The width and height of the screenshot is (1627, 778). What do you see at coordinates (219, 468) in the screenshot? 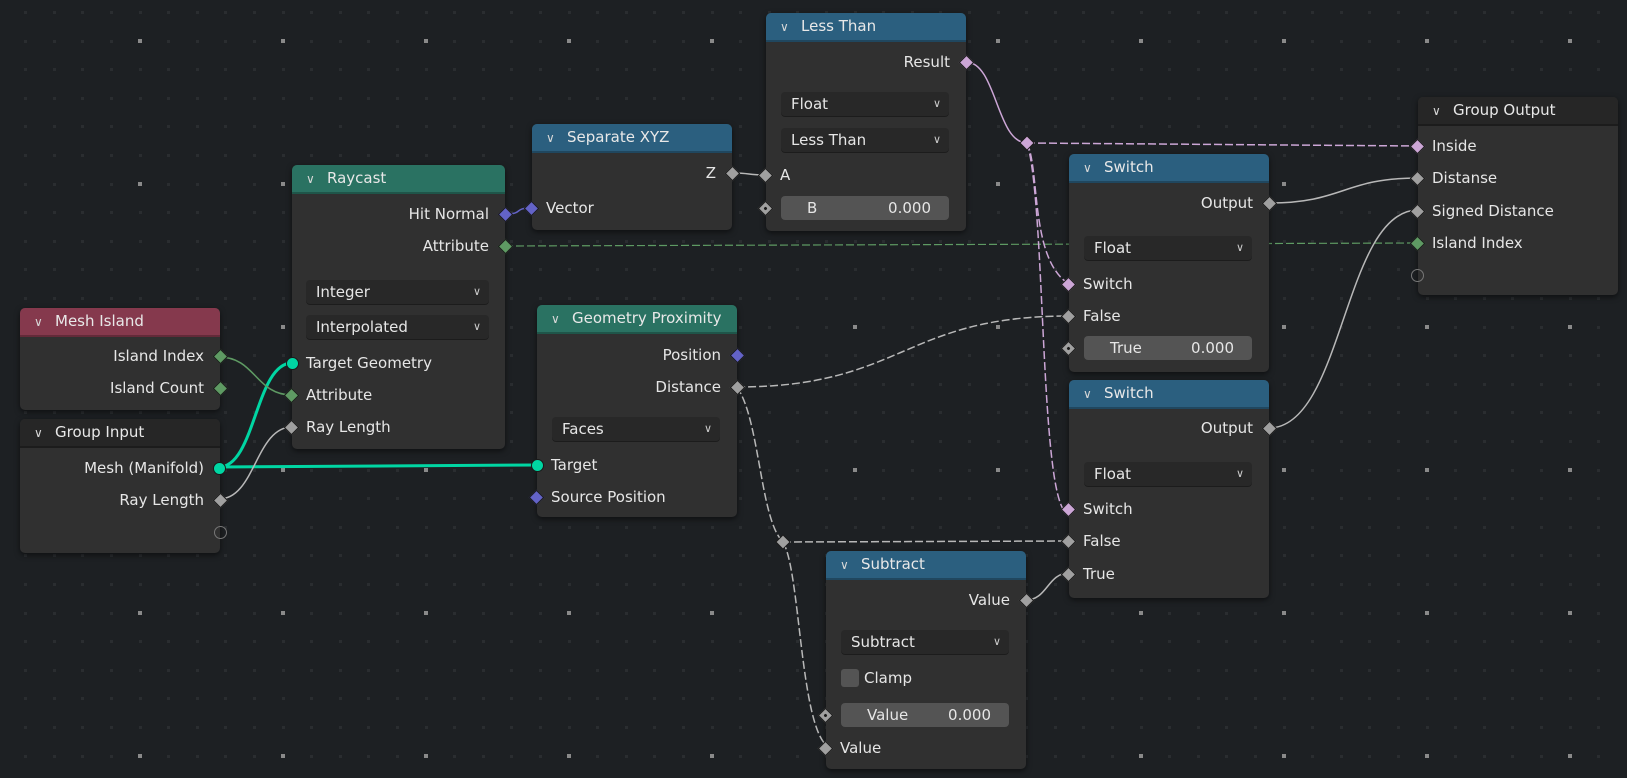
I see `socket-mesh-manifold` at bounding box center [219, 468].